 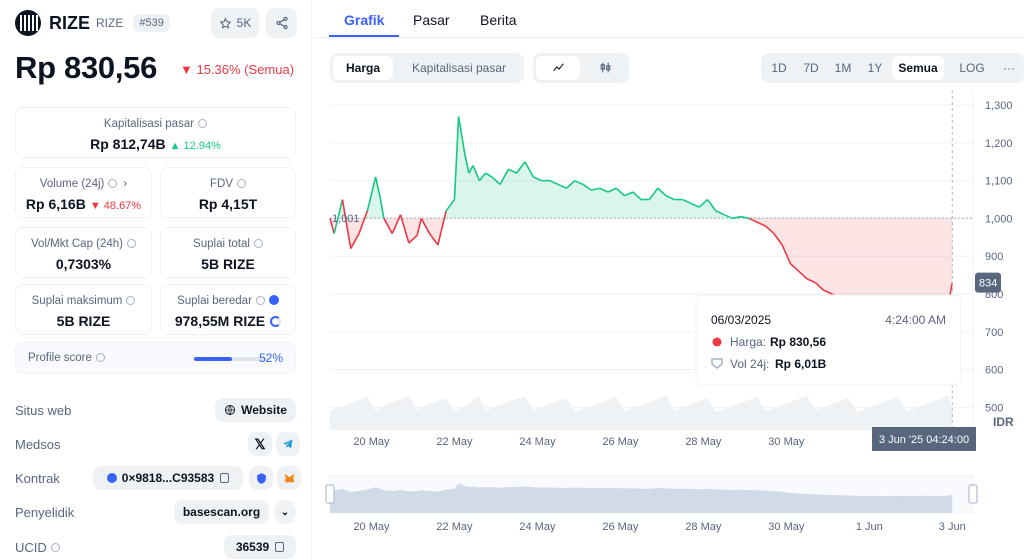 What do you see at coordinates (151, 23) in the screenshot?
I see `rank-badge: #539` at bounding box center [151, 23].